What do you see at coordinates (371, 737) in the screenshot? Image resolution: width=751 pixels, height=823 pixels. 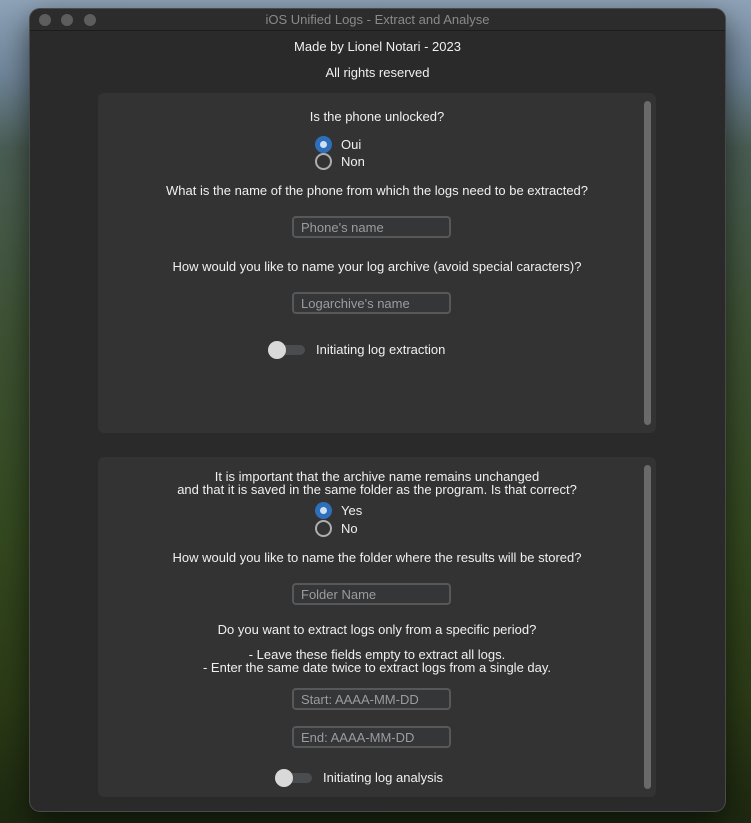 I see `end-date-input` at bounding box center [371, 737].